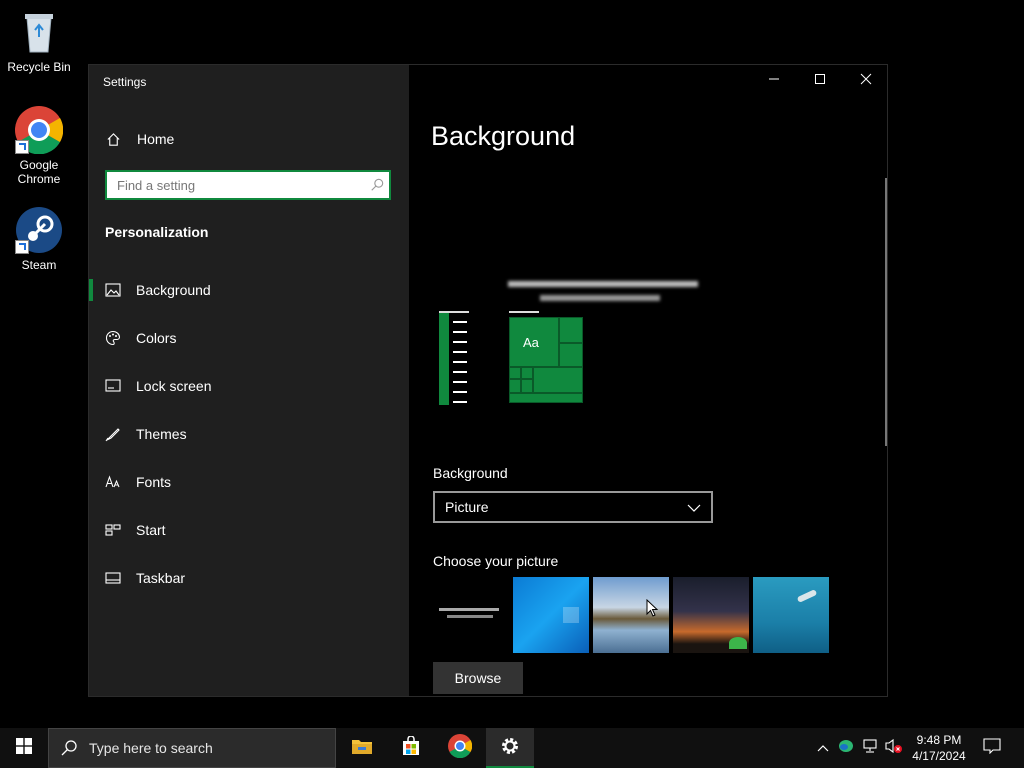  Describe the element at coordinates (478, 678) in the screenshot. I see `browse-button: Browse` at that location.